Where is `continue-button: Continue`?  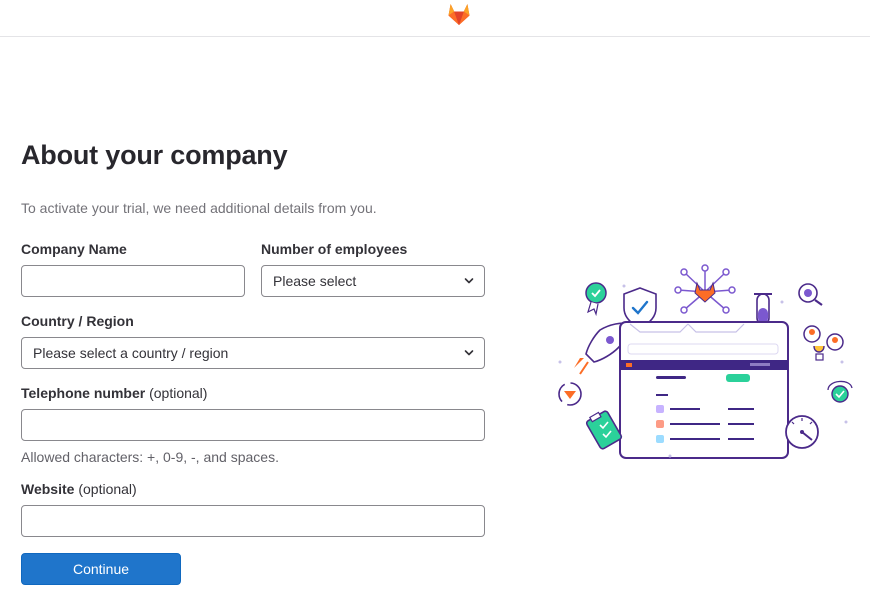
continue-button: Continue is located at coordinates (101, 569).